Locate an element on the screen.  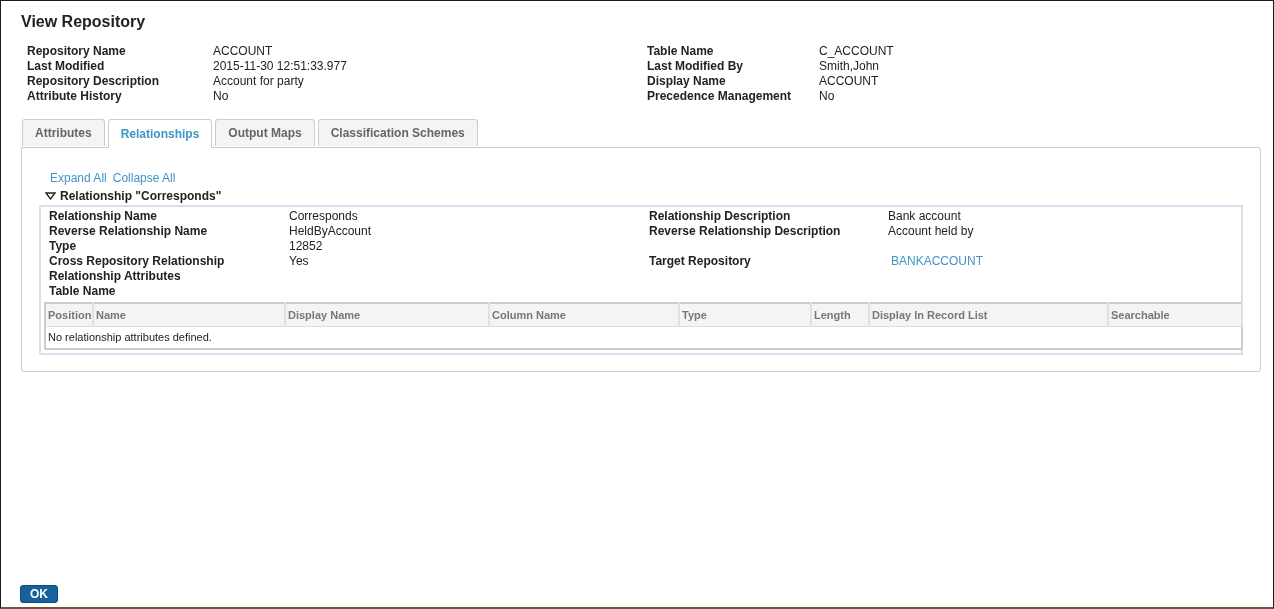
tab: Attributes is located at coordinates (63, 132).